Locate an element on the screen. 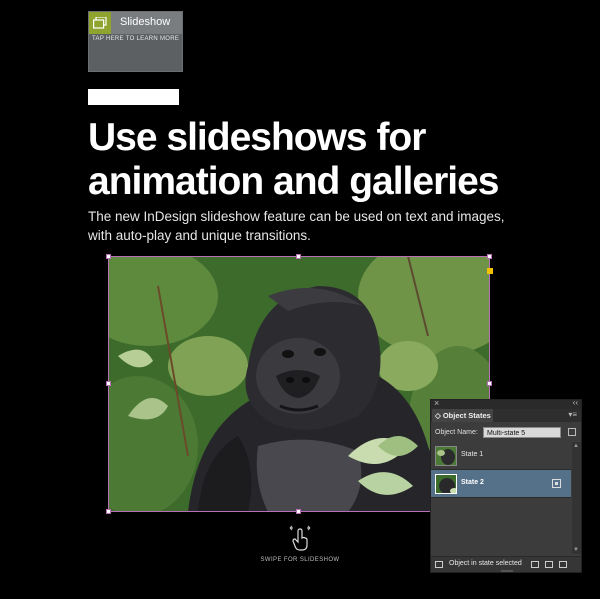  slideshow-icon is located at coordinates (100, 23).